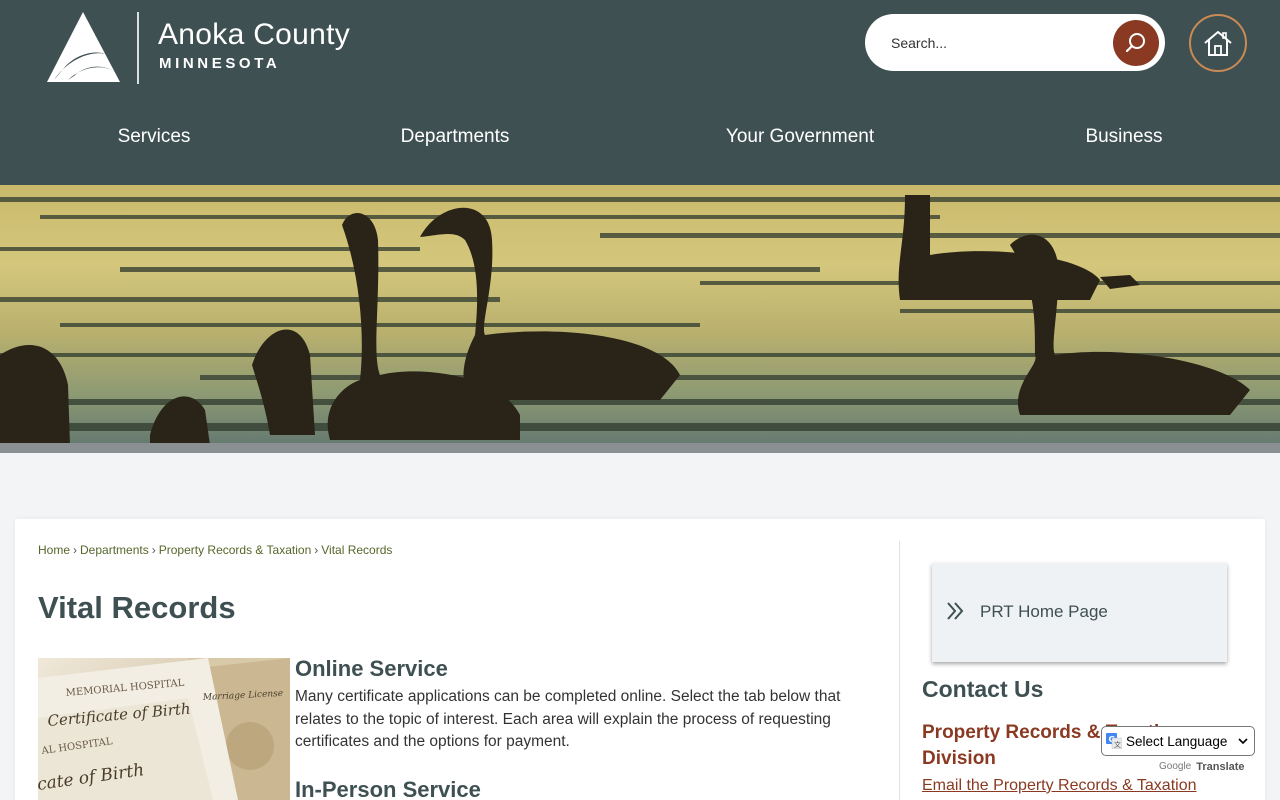 This screenshot has width=1280, height=800. I want to click on nav-item-services: Services, so click(154, 137).